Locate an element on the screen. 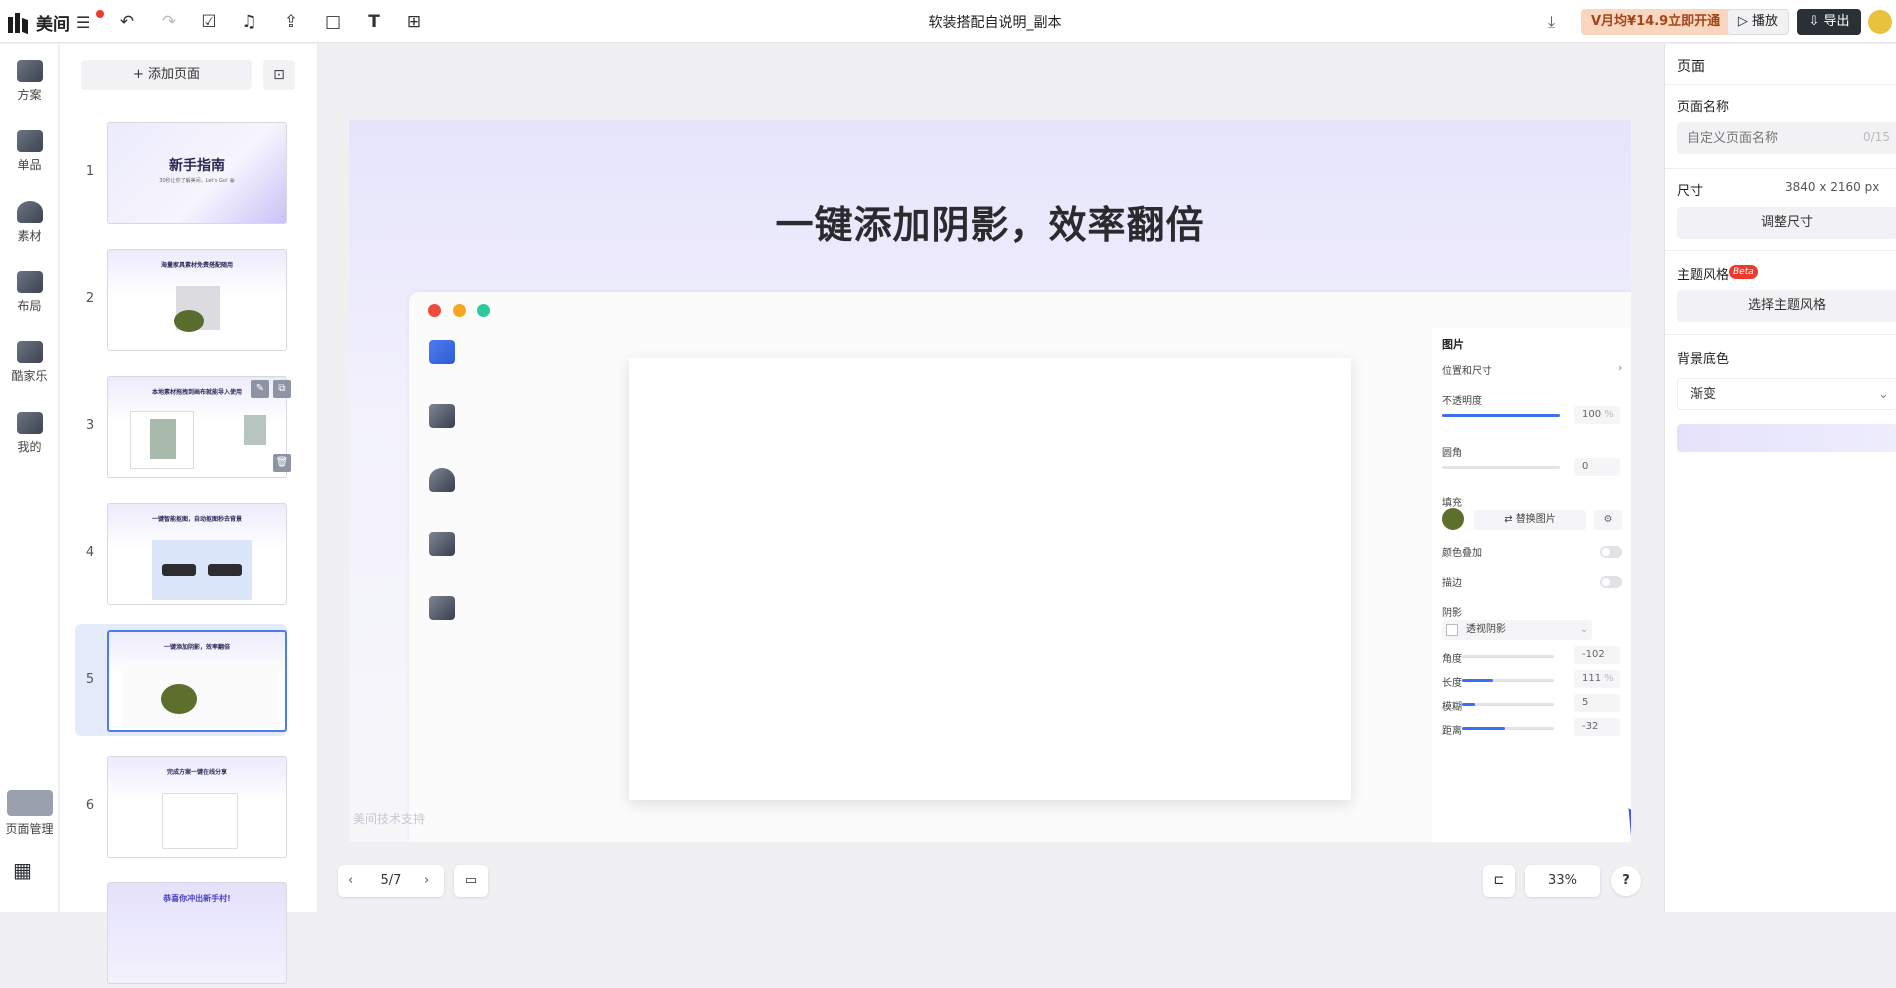 The image size is (1896, 988). page-thumb-4: 4 一键智能抠图，自动抠图秒去背景 is located at coordinates (181, 553).